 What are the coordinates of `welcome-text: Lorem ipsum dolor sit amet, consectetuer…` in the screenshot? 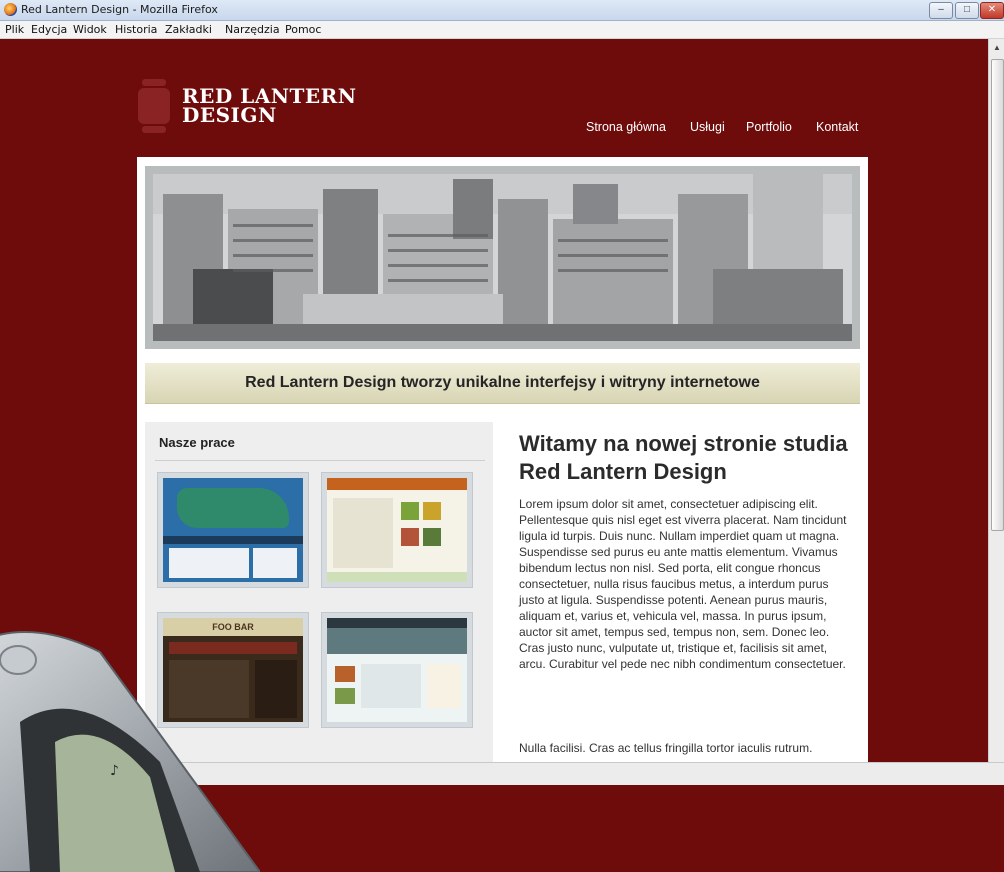 It's located at (683, 584).